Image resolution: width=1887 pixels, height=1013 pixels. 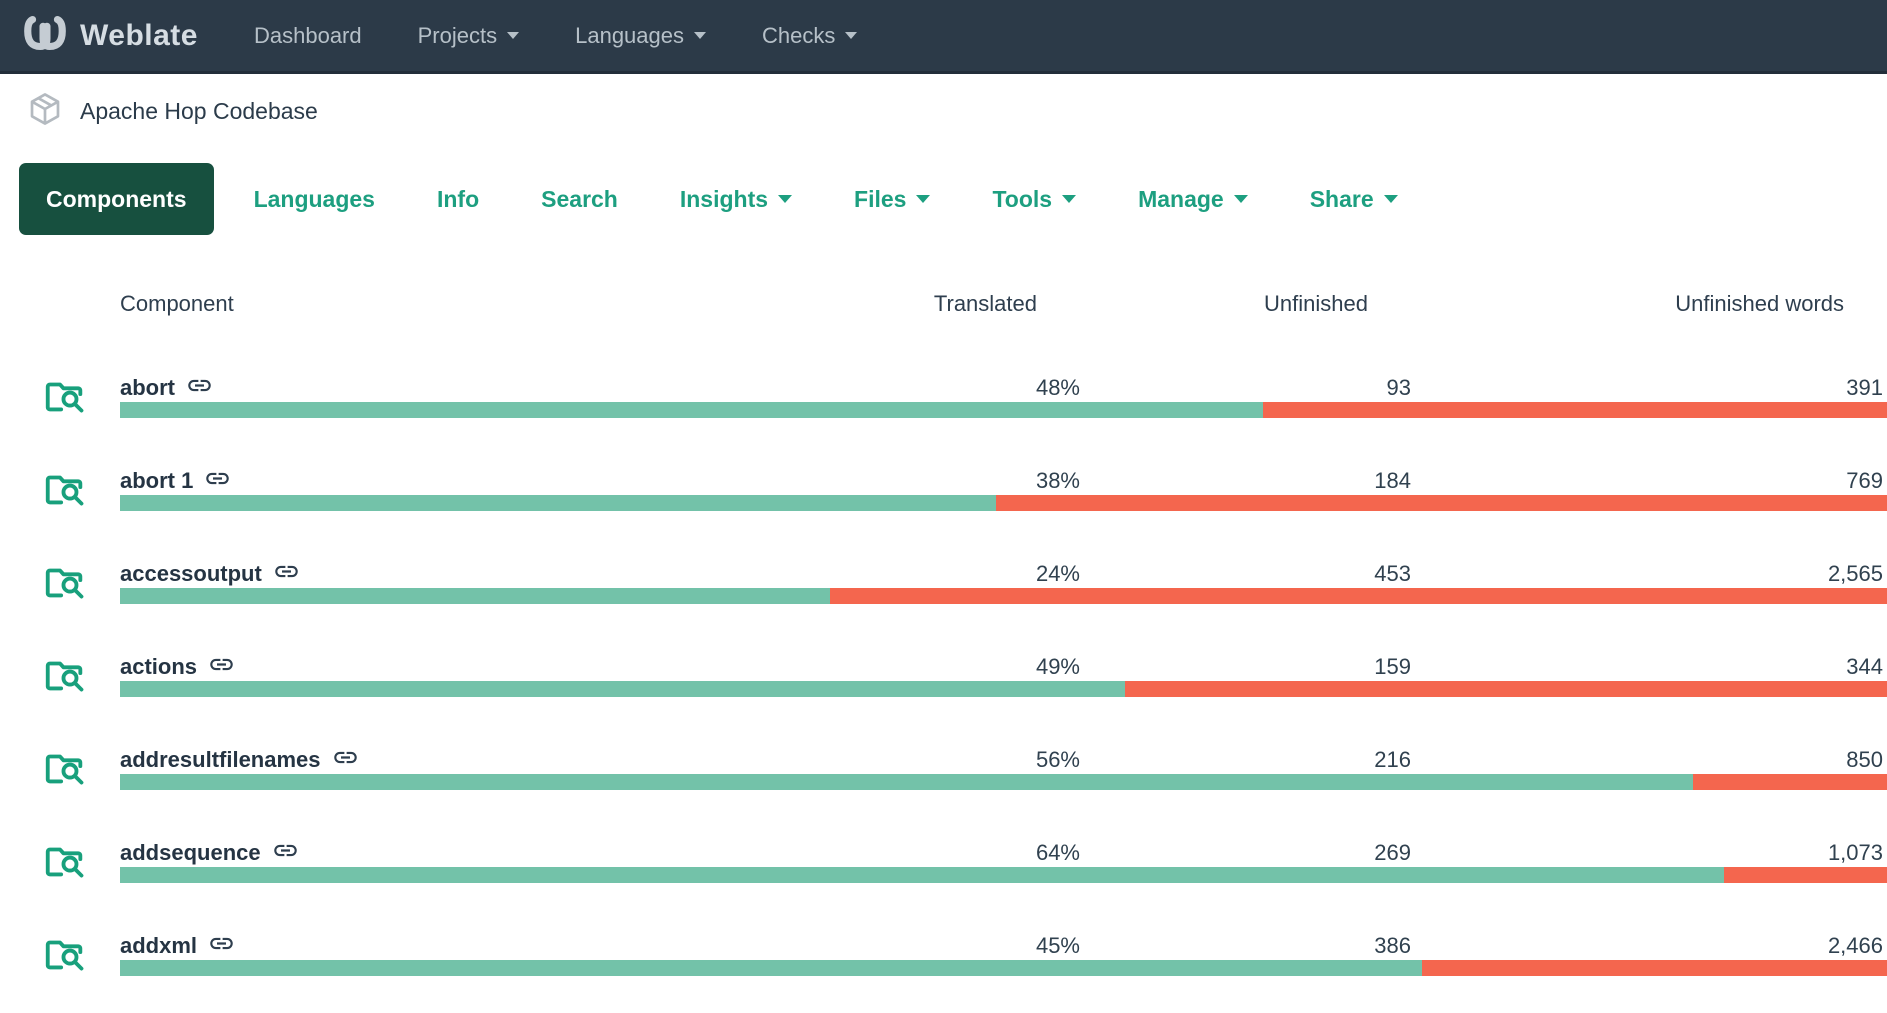 What do you see at coordinates (943, 769) in the screenshot?
I see `component-row: addresultfilenames 56% 216 850` at bounding box center [943, 769].